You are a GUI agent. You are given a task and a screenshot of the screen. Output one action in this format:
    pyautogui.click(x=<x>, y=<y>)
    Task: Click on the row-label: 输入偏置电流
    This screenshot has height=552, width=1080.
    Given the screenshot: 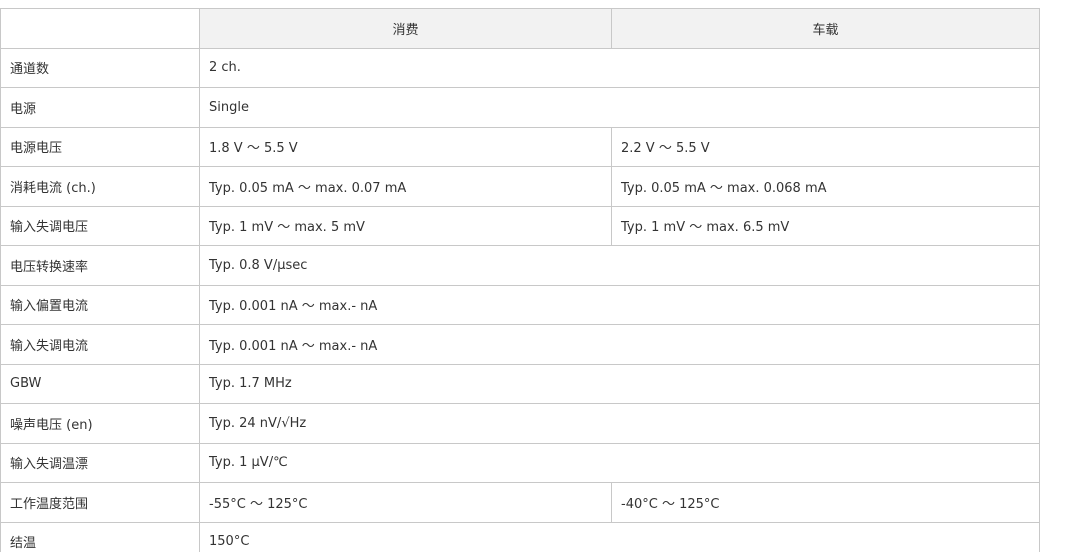 What is the action you would take?
    pyautogui.click(x=100, y=304)
    